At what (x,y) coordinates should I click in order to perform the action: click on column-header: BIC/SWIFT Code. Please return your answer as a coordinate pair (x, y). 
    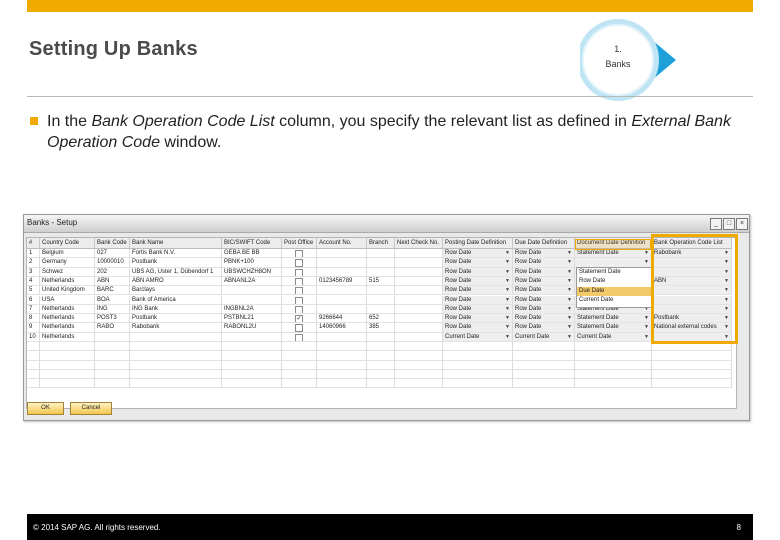
    Looking at the image, I should click on (252, 243).